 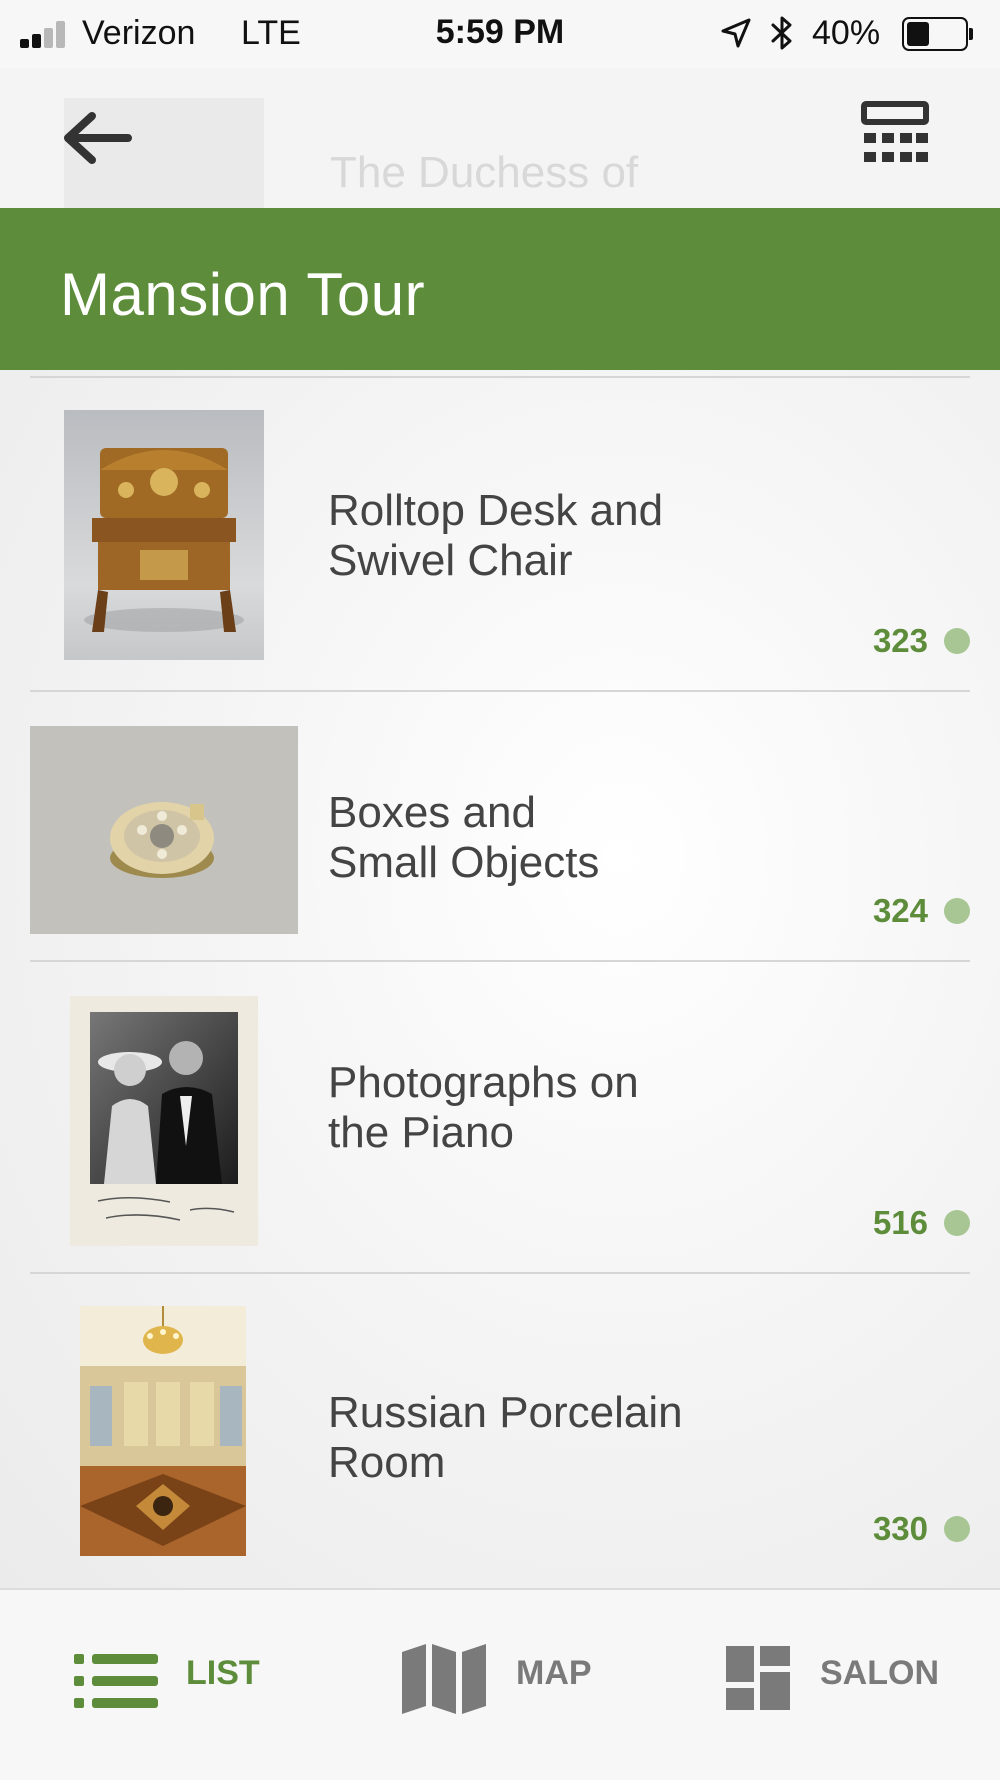 I want to click on stop-title-line-2: the Piano, so click(x=421, y=1132).